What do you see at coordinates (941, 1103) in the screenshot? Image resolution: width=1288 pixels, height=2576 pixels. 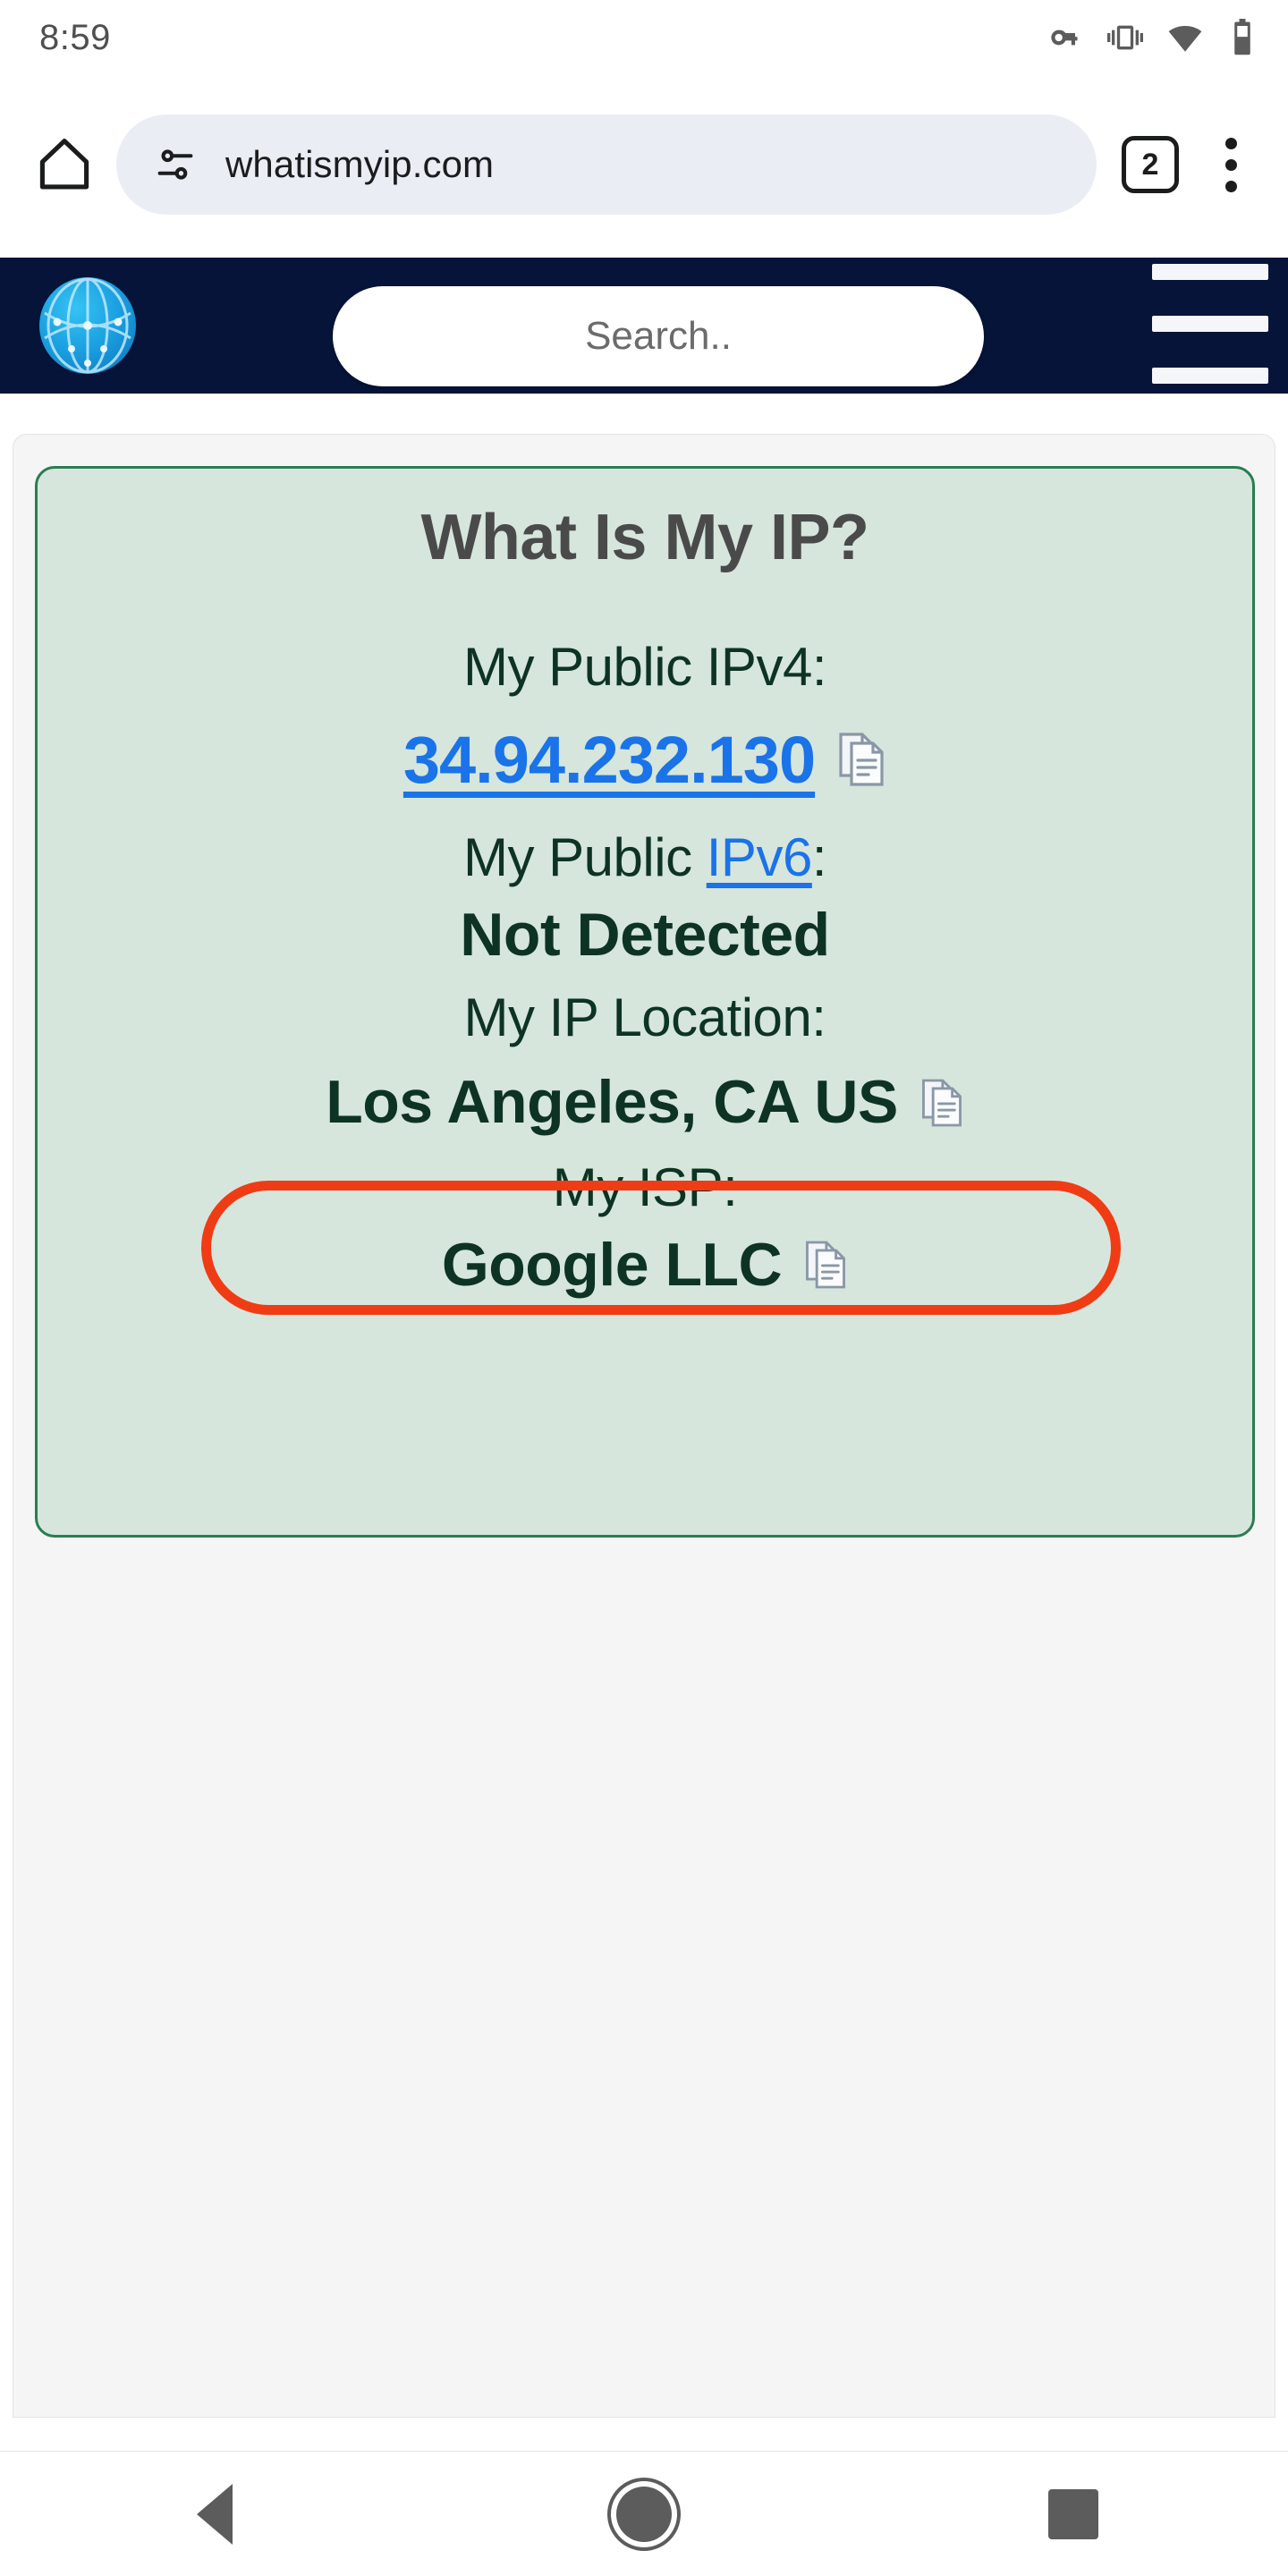 I see `copy-to-clipboard-icon-location` at bounding box center [941, 1103].